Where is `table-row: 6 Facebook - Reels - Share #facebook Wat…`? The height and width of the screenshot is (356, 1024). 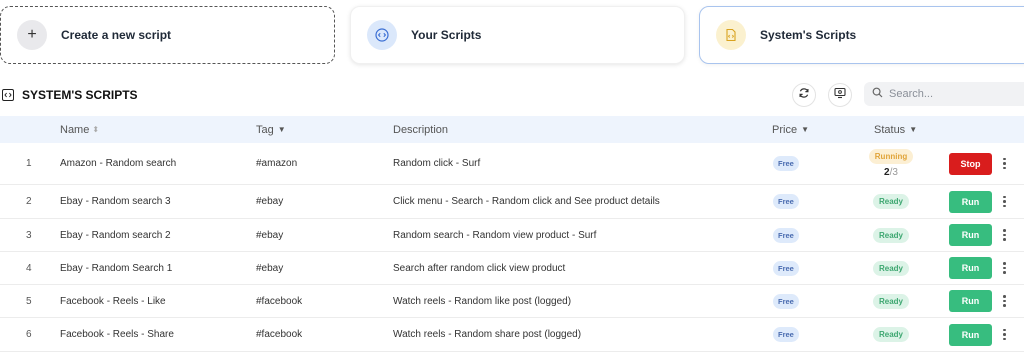
table-row: 6 Facebook - Reels - Share #facebook Wat… is located at coordinates (512, 335).